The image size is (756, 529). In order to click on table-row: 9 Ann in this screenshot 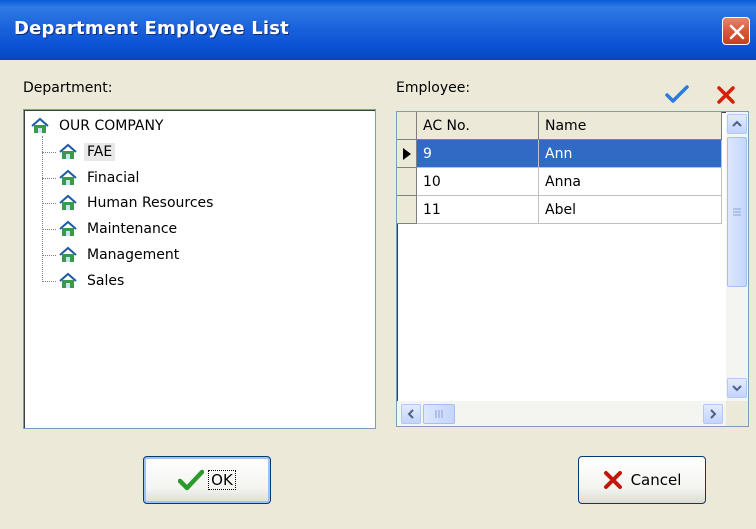, I will do `click(559, 154)`.